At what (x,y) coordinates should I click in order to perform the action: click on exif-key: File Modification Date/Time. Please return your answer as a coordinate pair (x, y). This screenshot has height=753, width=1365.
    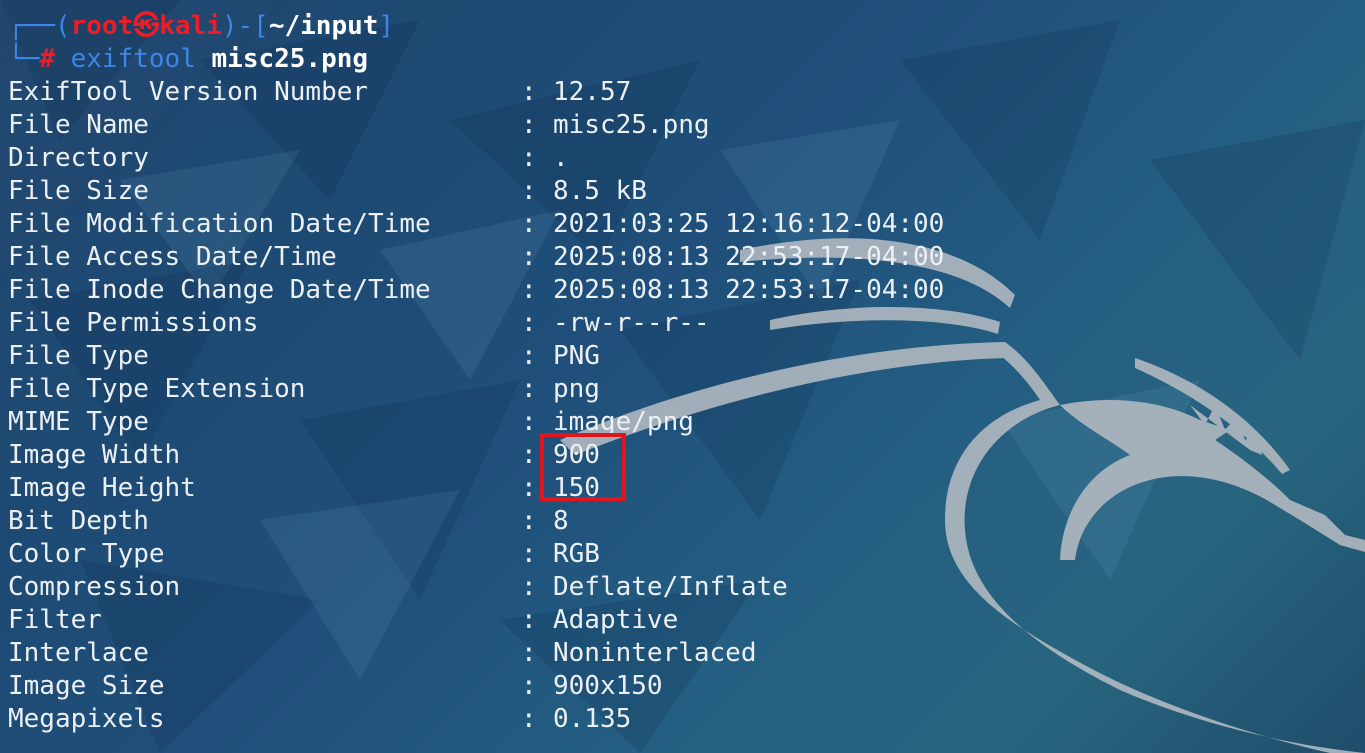
    Looking at the image, I should click on (219, 224).